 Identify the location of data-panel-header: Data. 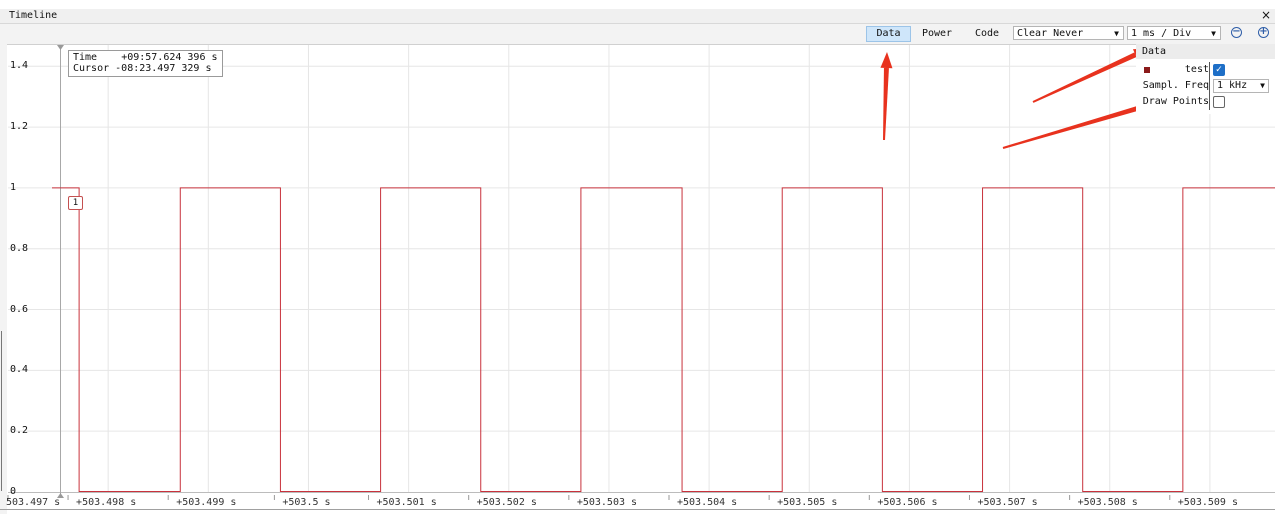
(1205, 51).